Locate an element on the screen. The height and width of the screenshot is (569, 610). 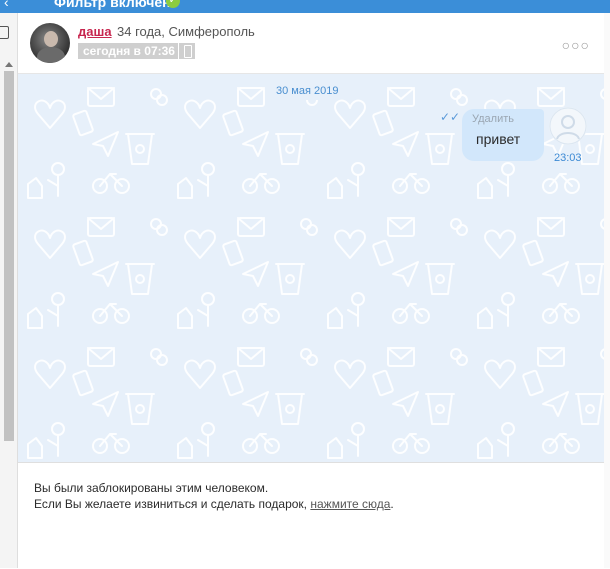
gift-link: нажмите сюда is located at coordinates (350, 504).